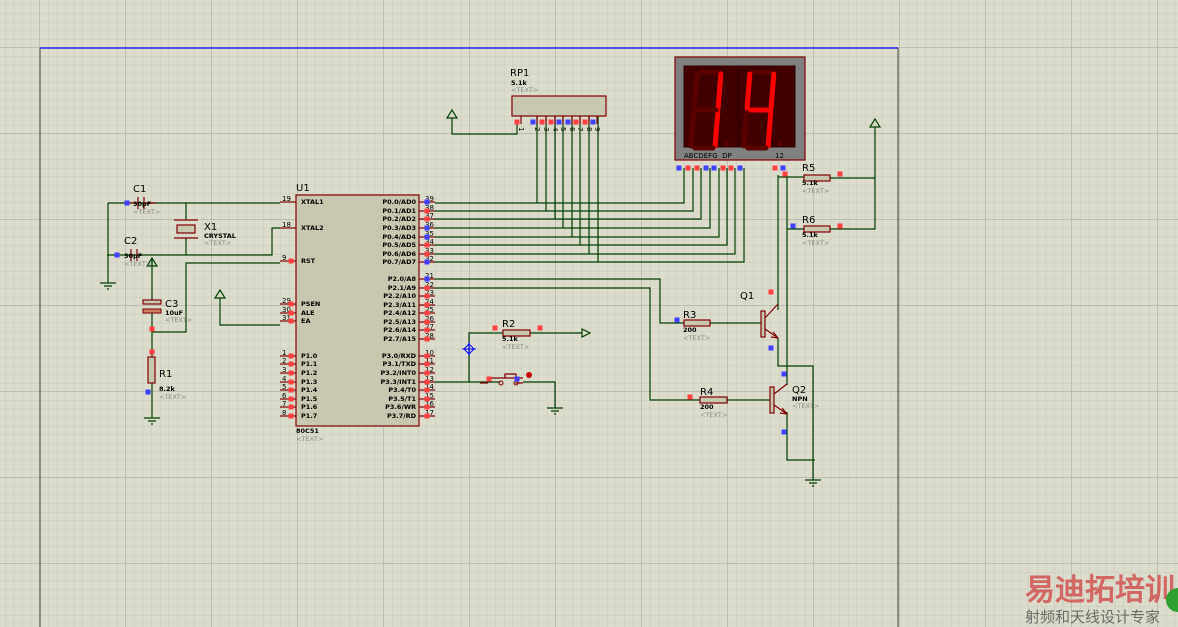 The height and width of the screenshot is (627, 1178). What do you see at coordinates (772, 91) in the screenshot?
I see `segment-b` at bounding box center [772, 91].